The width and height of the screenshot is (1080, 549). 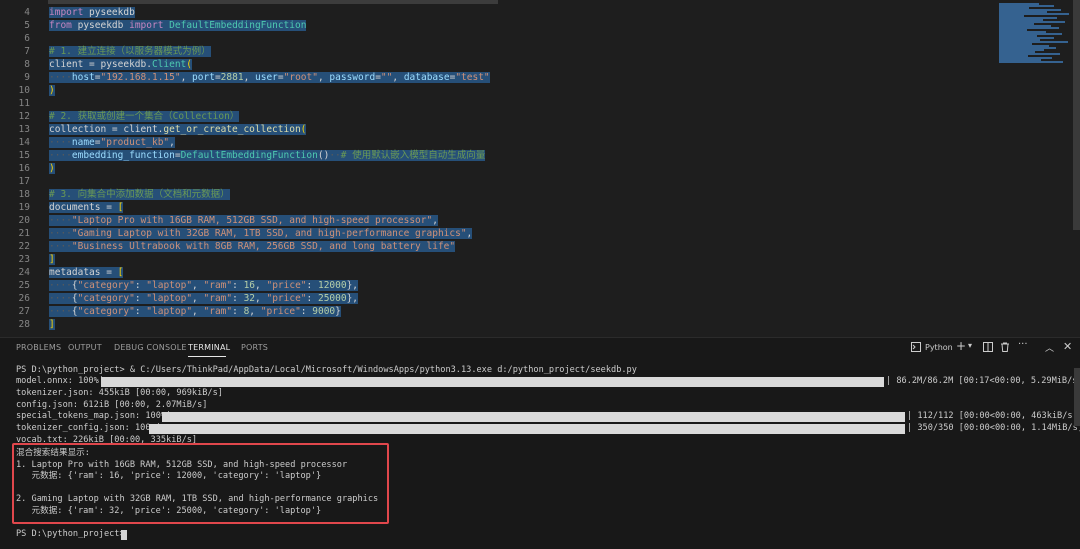 What do you see at coordinates (27, 25) in the screenshot?
I see `line-number: 5` at bounding box center [27, 25].